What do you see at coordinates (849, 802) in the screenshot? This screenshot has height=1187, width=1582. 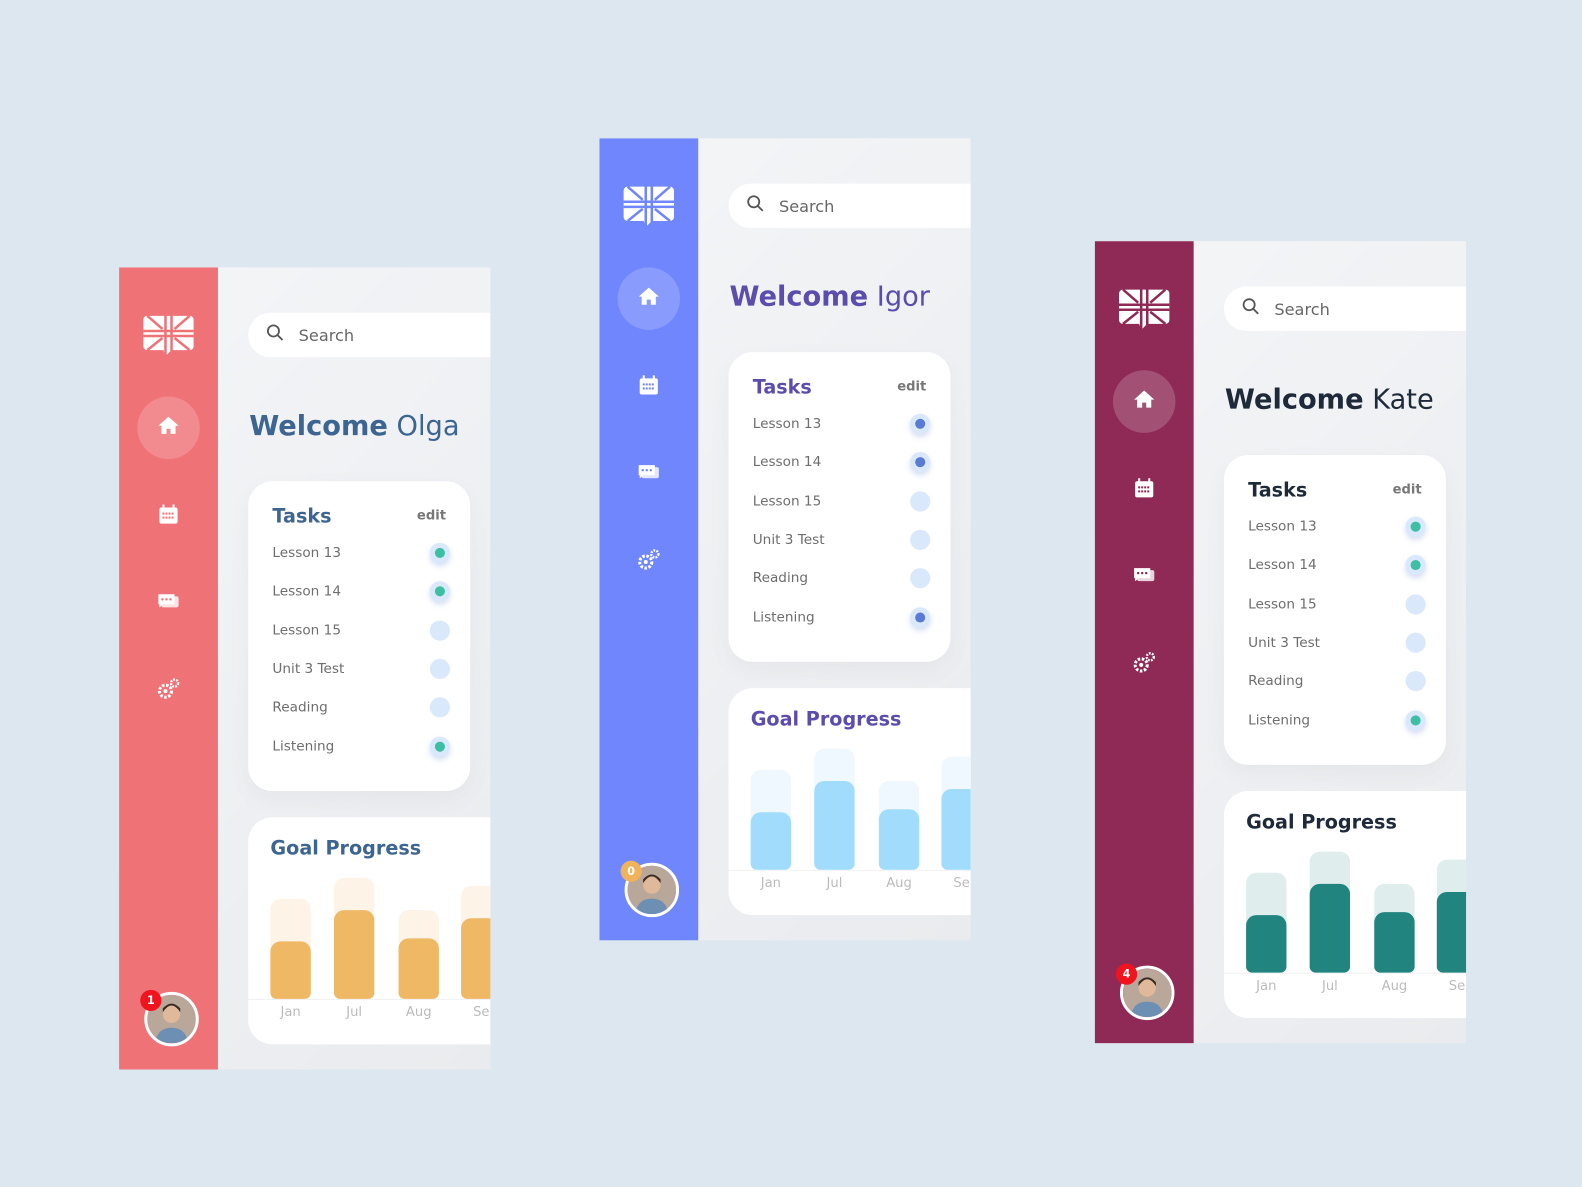 I see `goal-progress-card: Goal Progress Jan Jul Aug Se` at bounding box center [849, 802].